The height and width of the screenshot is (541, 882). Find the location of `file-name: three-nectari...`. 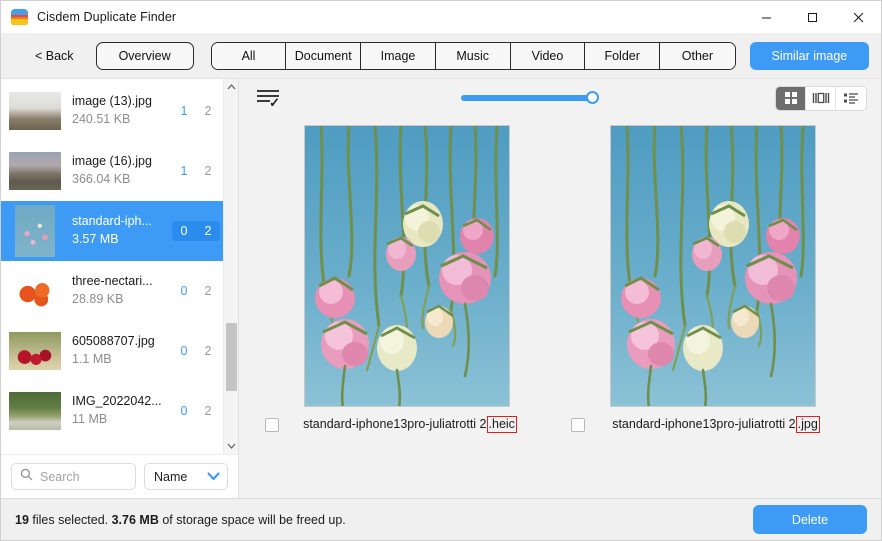

file-name: three-nectari... is located at coordinates (112, 281).